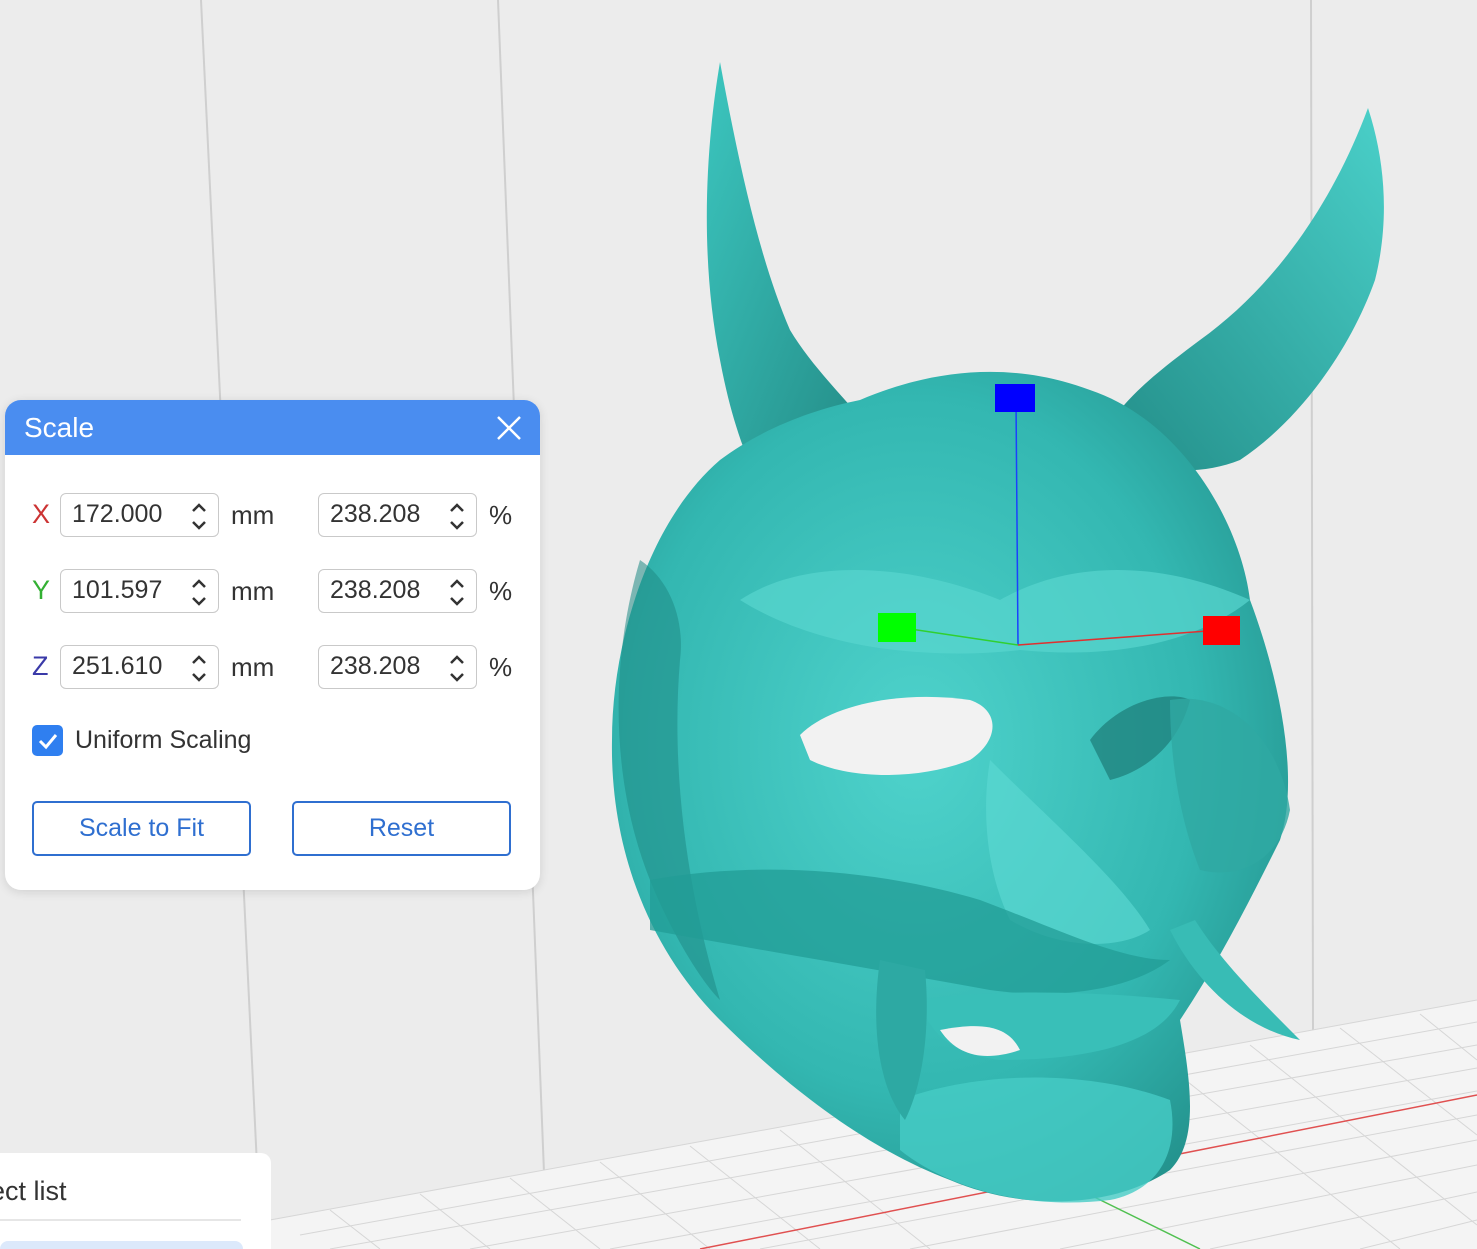 This screenshot has width=1477, height=1249. What do you see at coordinates (501, 515) in the screenshot?
I see `x-percent-unit: %` at bounding box center [501, 515].